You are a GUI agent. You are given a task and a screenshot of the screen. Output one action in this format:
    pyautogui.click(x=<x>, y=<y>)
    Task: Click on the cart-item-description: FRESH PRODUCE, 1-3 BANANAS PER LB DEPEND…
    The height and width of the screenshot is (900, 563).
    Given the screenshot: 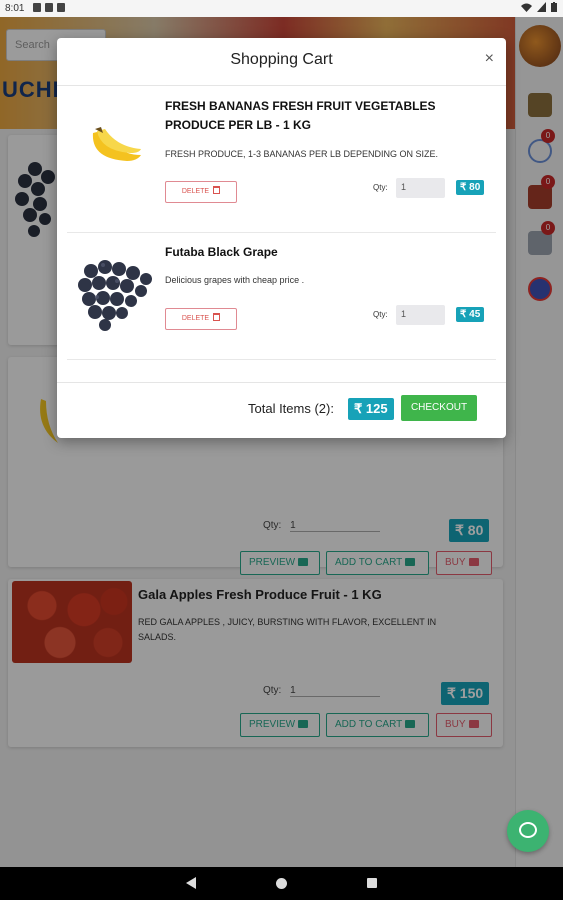 What is the action you would take?
    pyautogui.click(x=302, y=154)
    